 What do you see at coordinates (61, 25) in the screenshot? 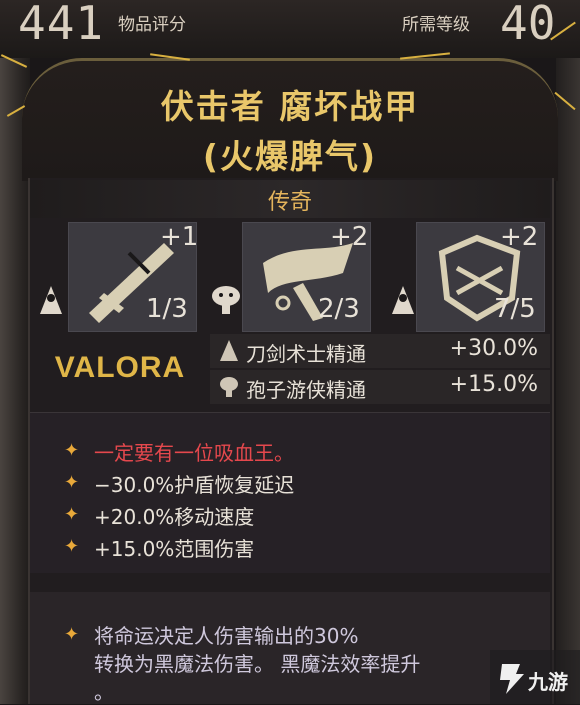
I see `item-score: 441` at bounding box center [61, 25].